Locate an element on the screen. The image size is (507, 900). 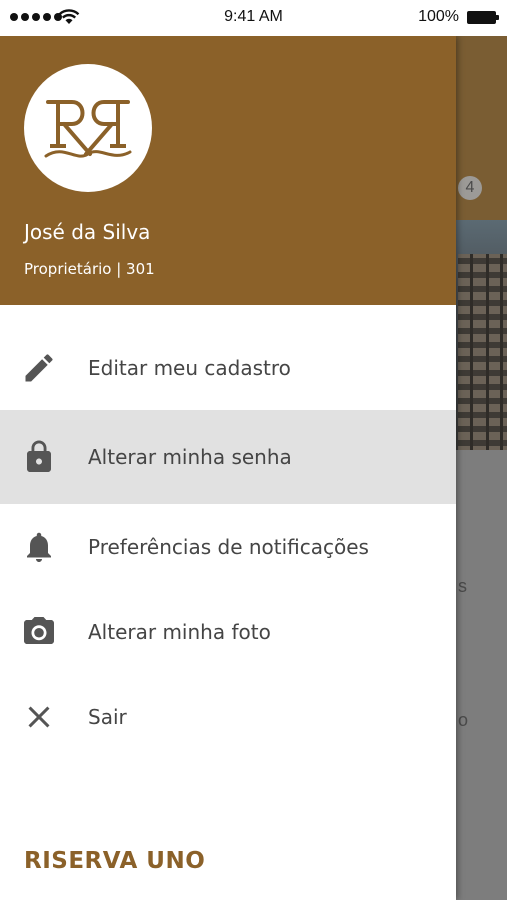
avatar is located at coordinates (88, 128).